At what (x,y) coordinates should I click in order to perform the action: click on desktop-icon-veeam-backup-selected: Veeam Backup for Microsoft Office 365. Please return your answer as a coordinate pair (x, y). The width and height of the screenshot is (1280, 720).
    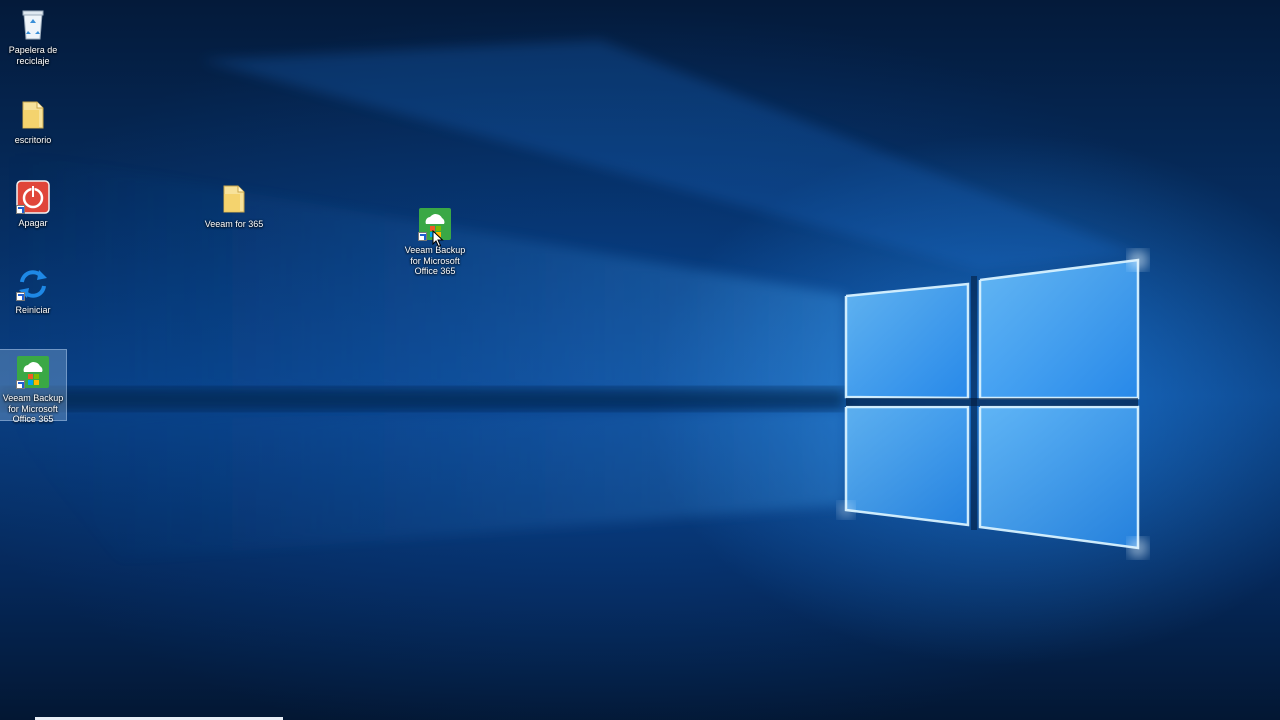
    Looking at the image, I should click on (33, 386).